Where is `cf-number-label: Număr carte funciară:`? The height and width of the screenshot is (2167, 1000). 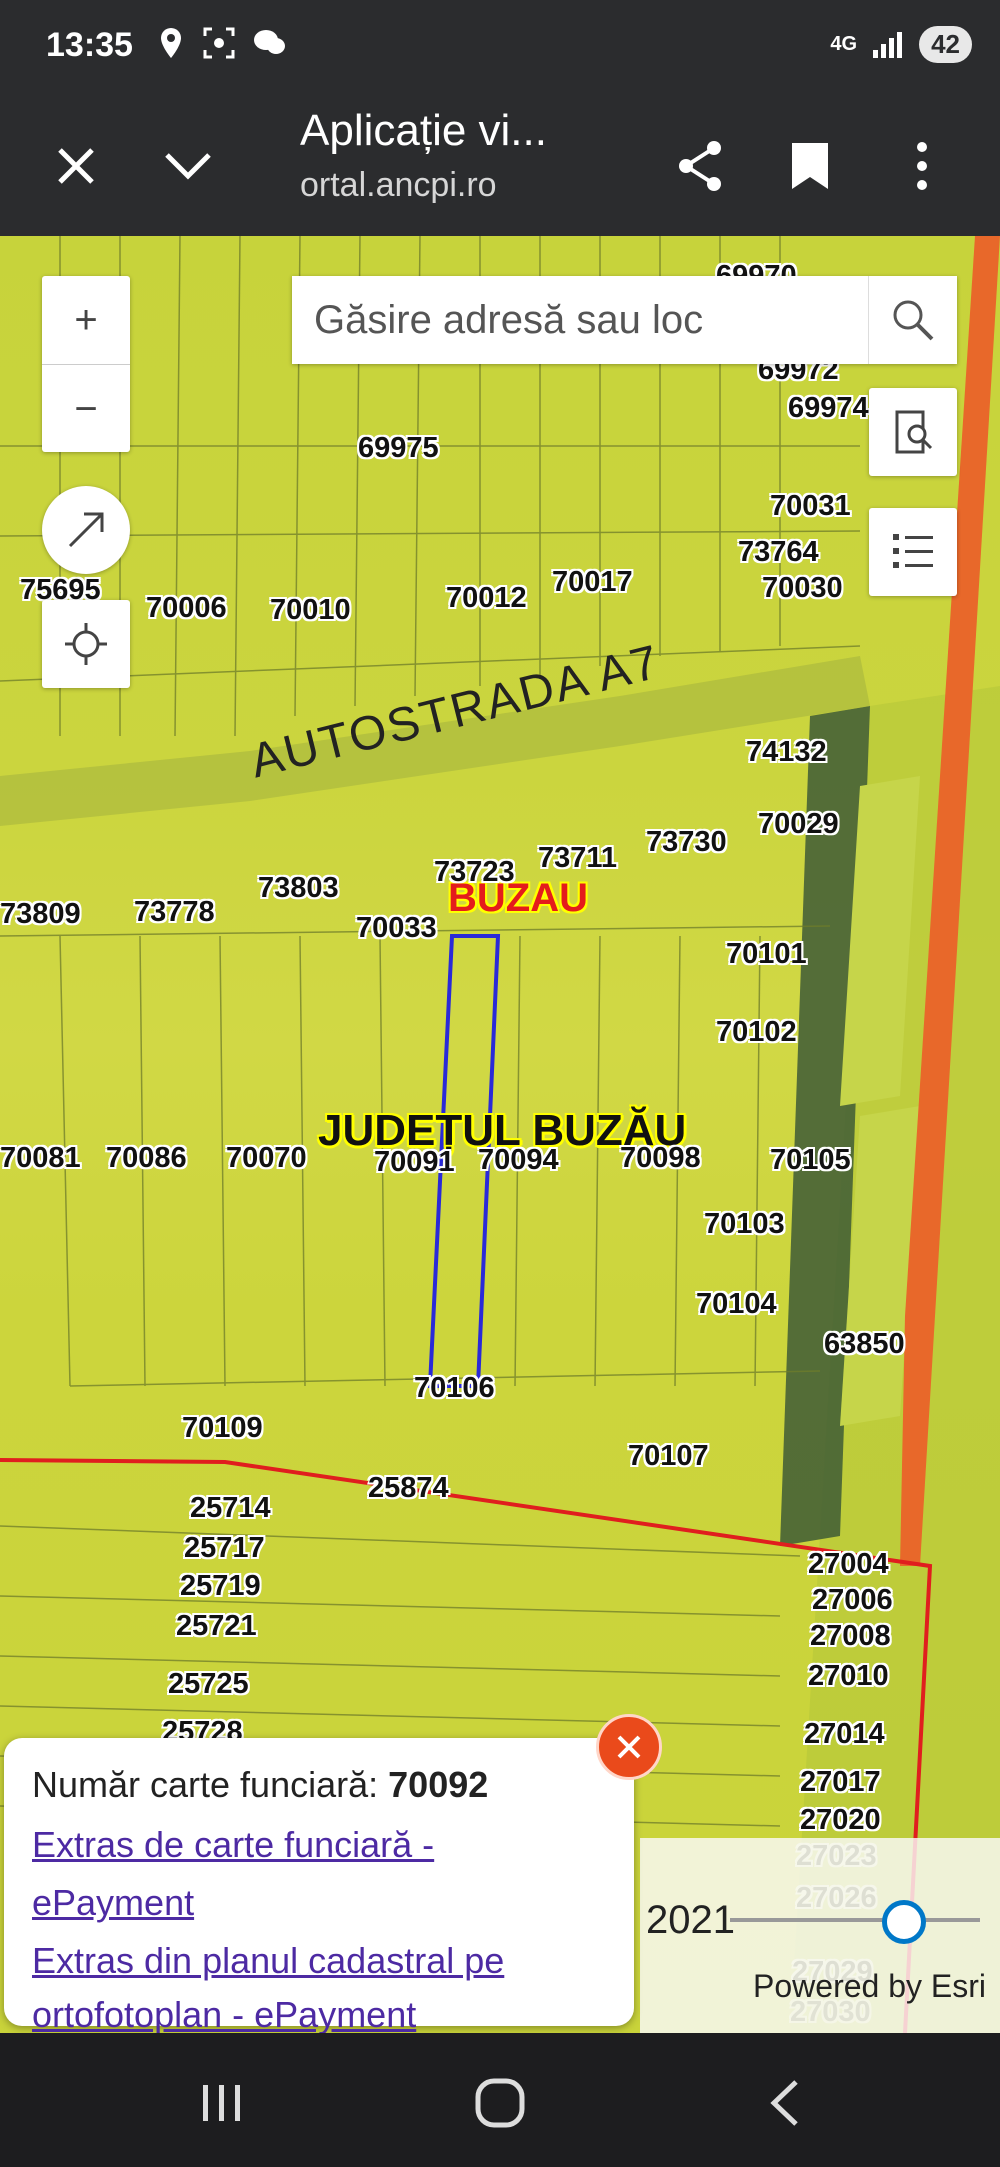 cf-number-label: Număr carte funciară: is located at coordinates (205, 1784).